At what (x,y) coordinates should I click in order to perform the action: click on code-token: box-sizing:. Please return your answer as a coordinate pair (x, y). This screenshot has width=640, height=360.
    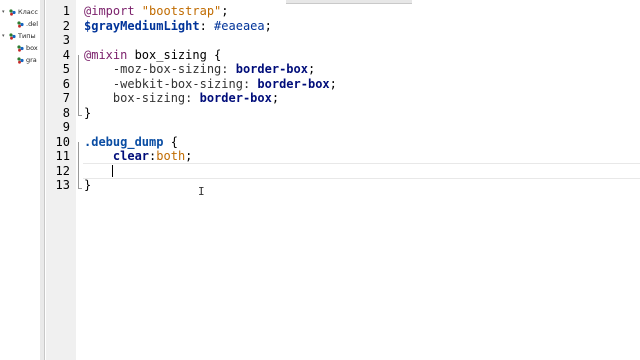
    Looking at the image, I should click on (142, 98).